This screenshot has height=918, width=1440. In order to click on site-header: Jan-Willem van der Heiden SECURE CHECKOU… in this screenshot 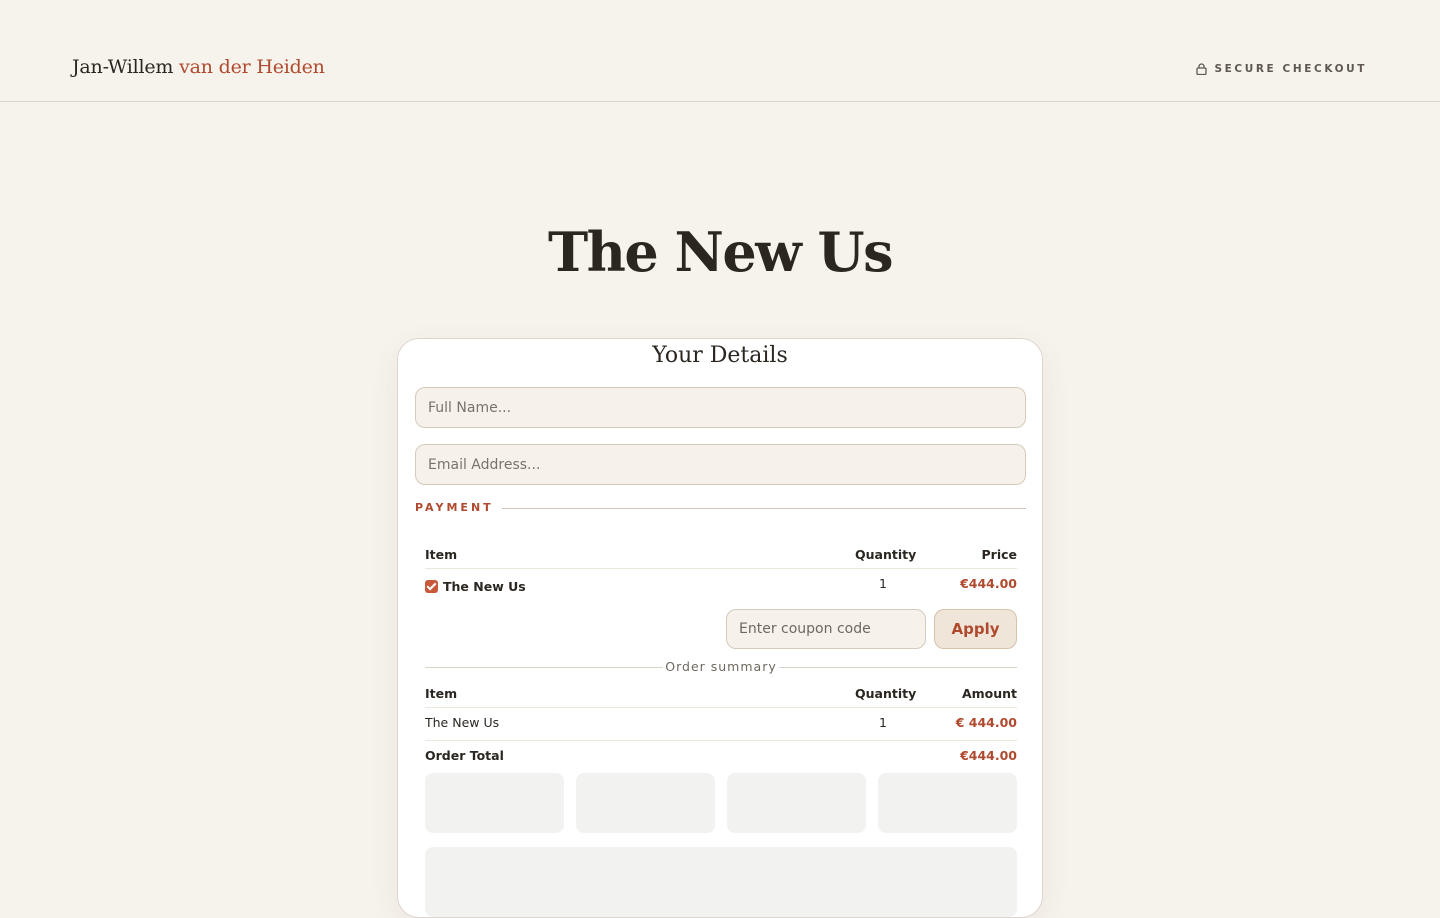, I will do `click(720, 51)`.